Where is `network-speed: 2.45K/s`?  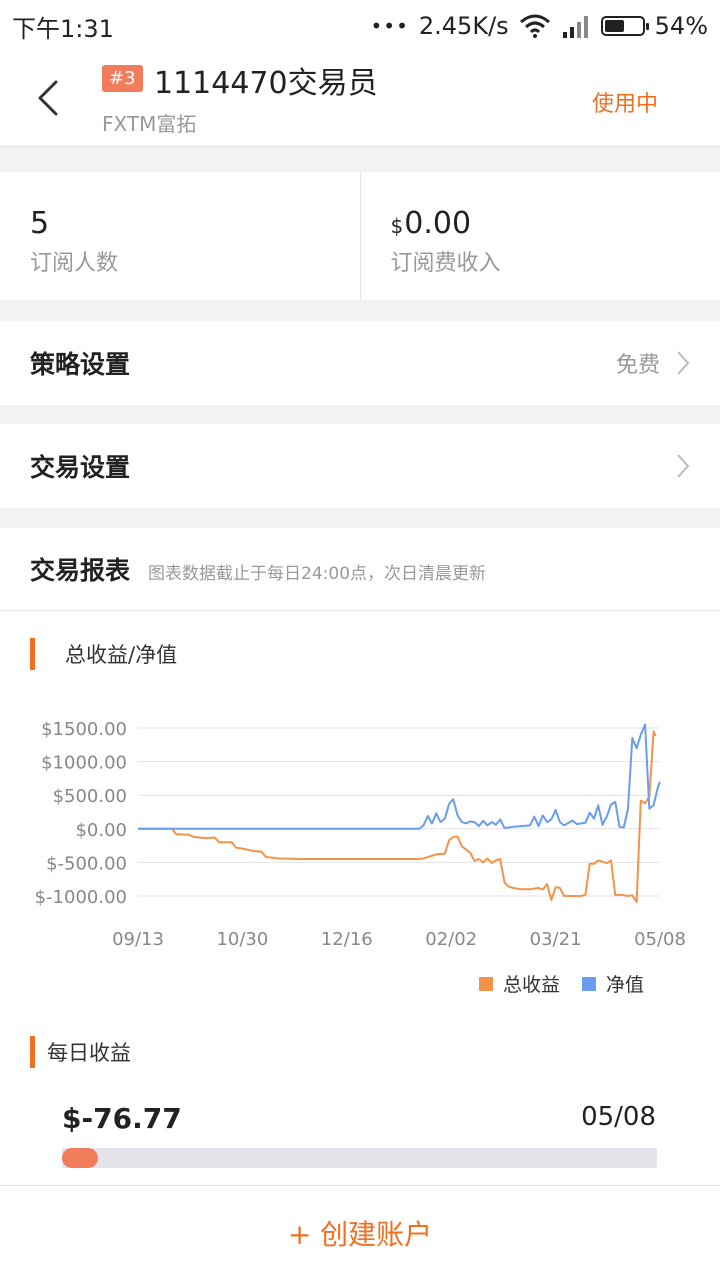 network-speed: 2.45K/s is located at coordinates (463, 26).